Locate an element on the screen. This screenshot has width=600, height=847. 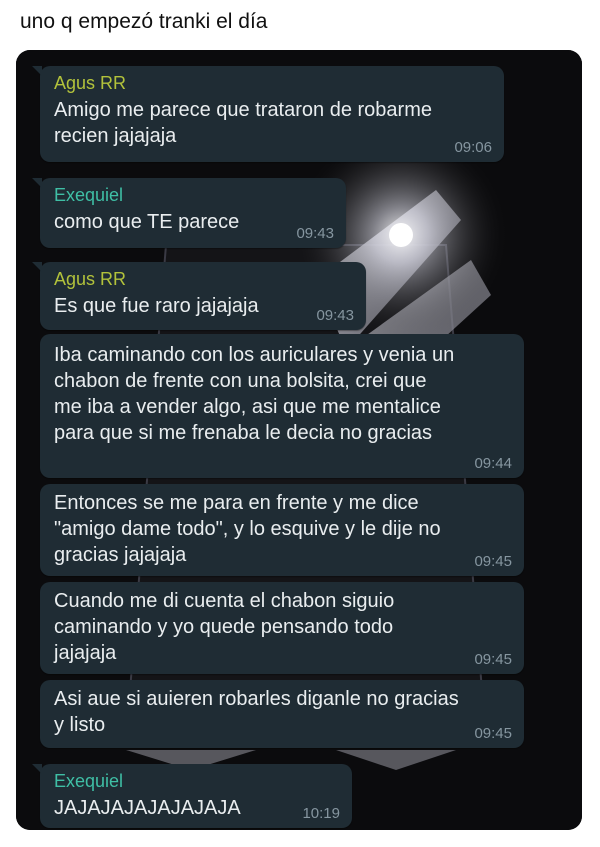
message-bubble-2: Exequiel como que TE parece 09:43 is located at coordinates (189, 213).